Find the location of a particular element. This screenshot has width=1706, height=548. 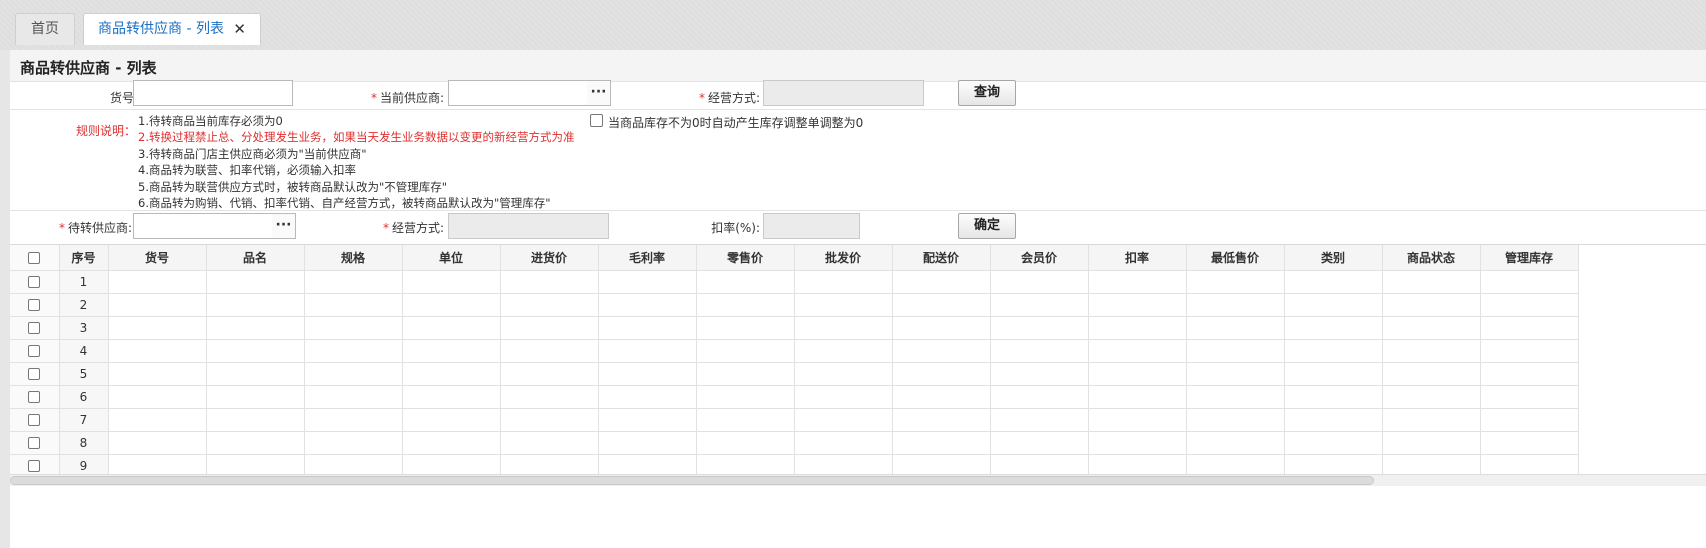

column-header: 单位 is located at coordinates (451, 258).